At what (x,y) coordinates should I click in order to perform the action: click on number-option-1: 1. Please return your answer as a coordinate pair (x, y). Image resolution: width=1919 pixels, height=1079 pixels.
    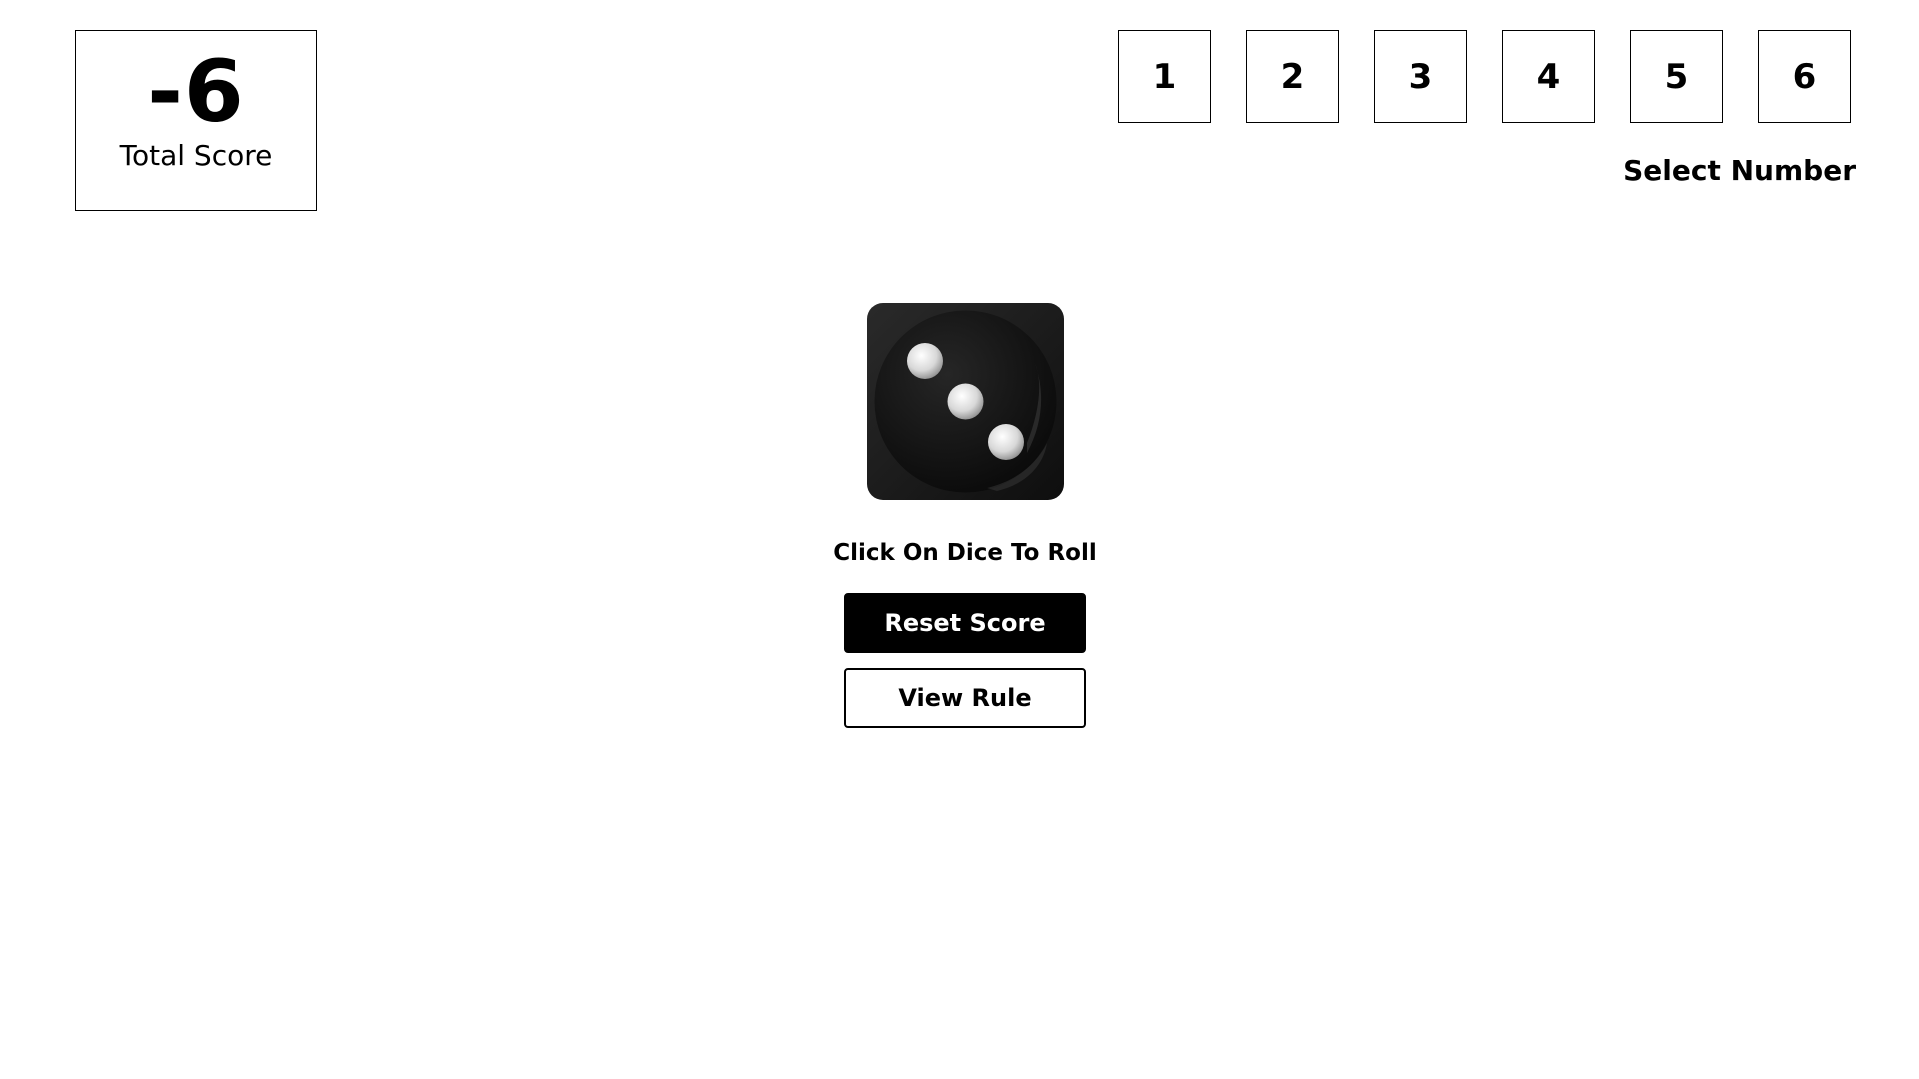
    Looking at the image, I should click on (1164, 76).